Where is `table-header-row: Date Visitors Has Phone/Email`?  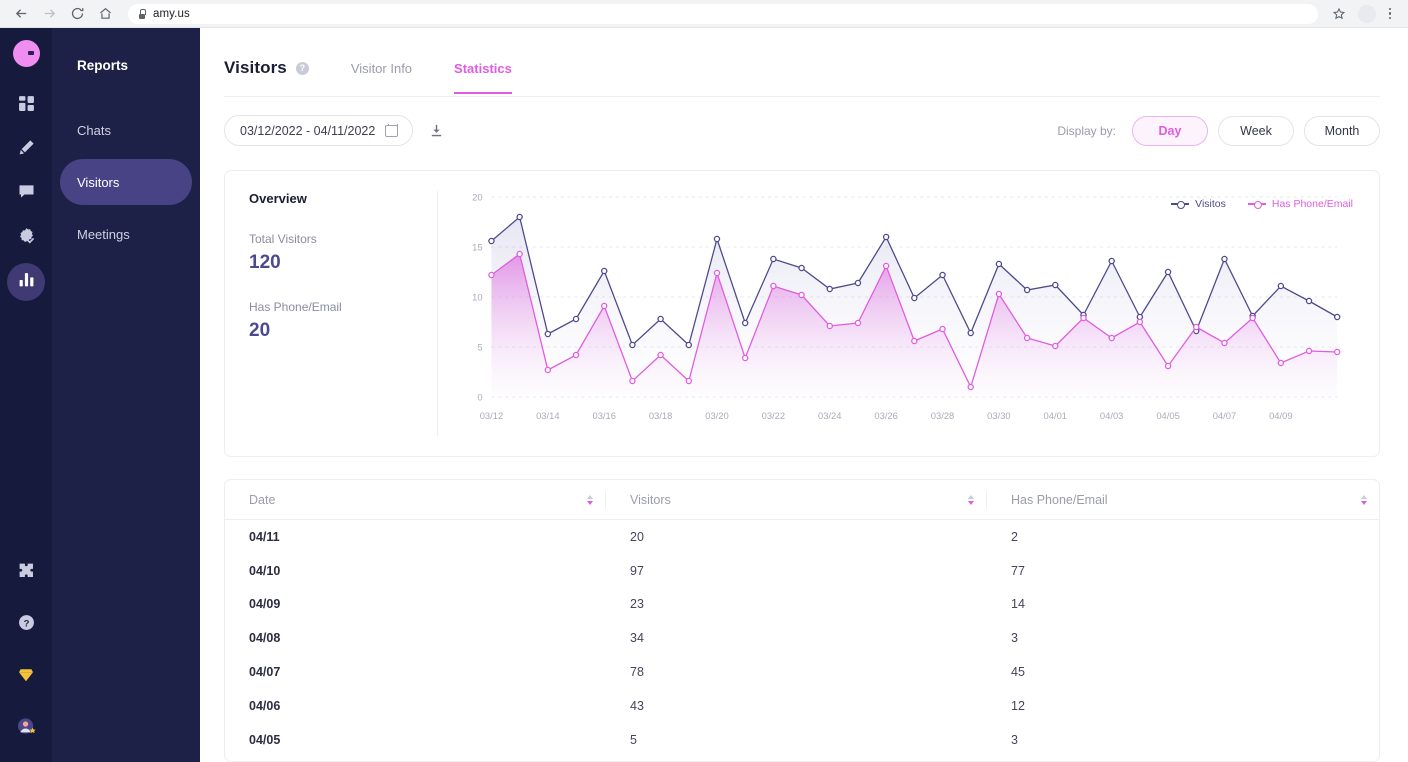 table-header-row: Date Visitors Has Phone/Email is located at coordinates (802, 500).